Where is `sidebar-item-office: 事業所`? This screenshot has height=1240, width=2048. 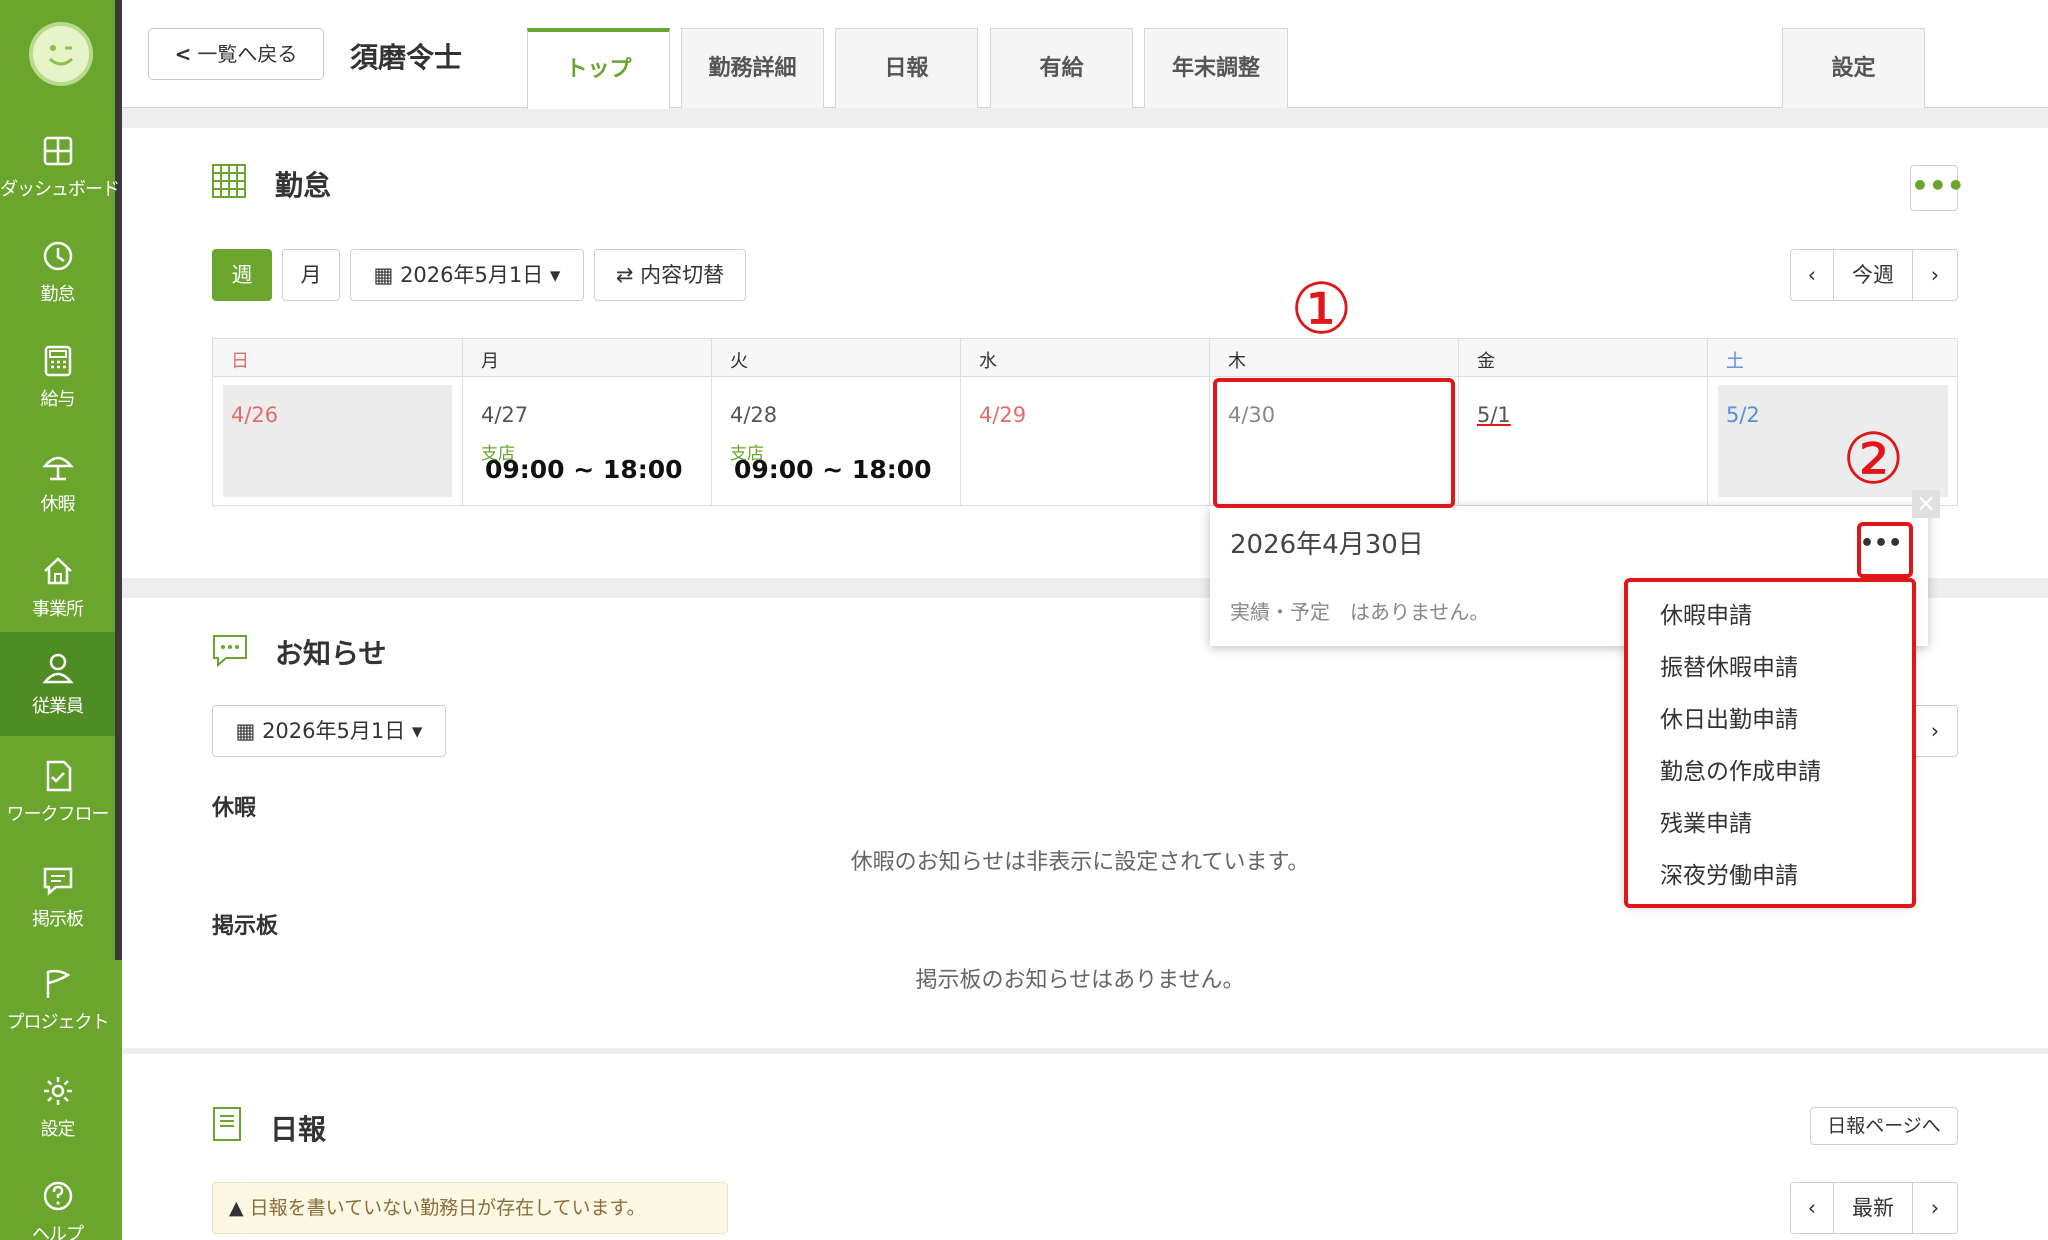 sidebar-item-office: 事業所 is located at coordinates (57, 587).